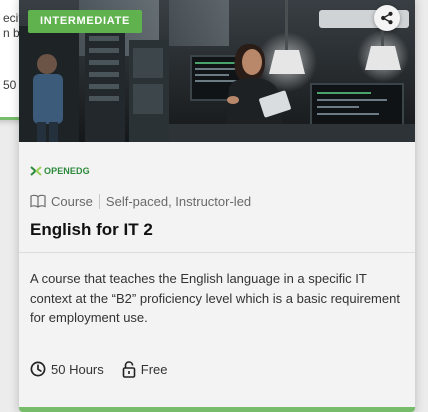 Image resolution: width=428 pixels, height=412 pixels. I want to click on course-type-row: Course Self-paced, Instructor-led, so click(140, 201).